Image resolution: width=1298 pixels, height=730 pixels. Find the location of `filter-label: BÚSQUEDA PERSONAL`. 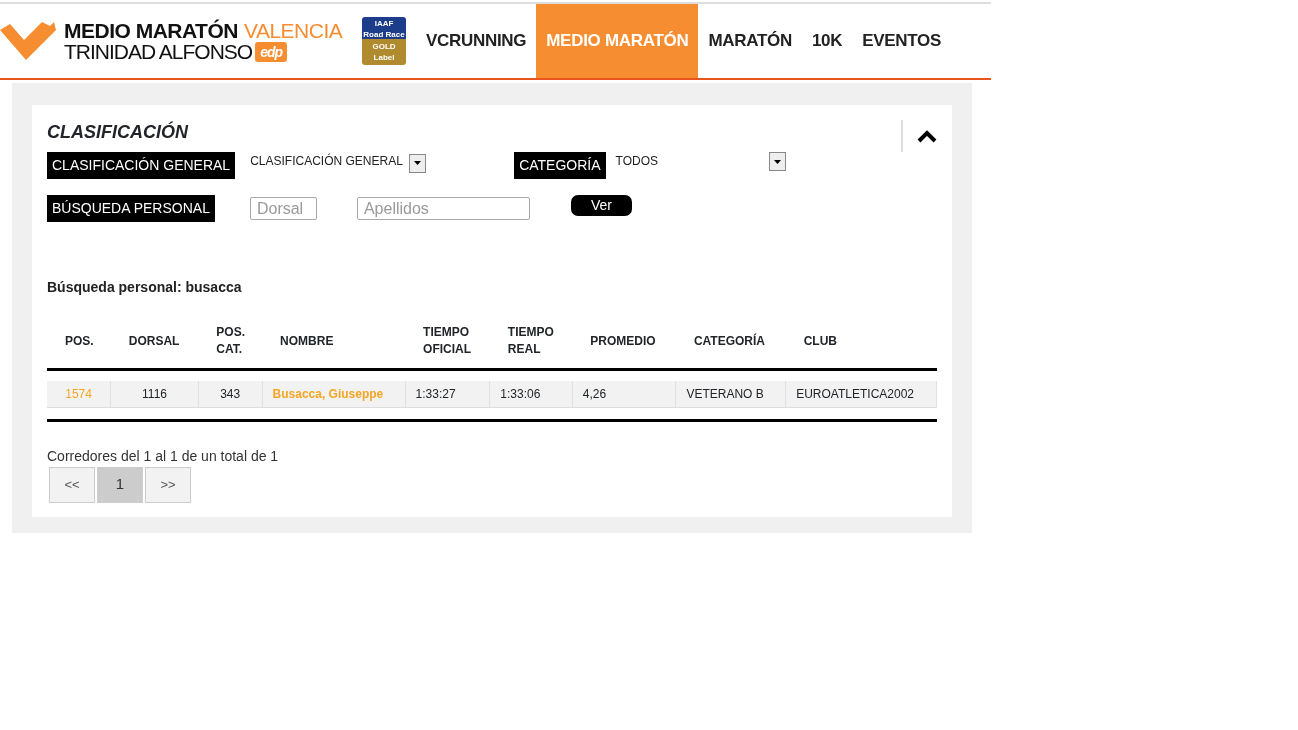

filter-label: BÚSQUEDA PERSONAL is located at coordinates (131, 208).